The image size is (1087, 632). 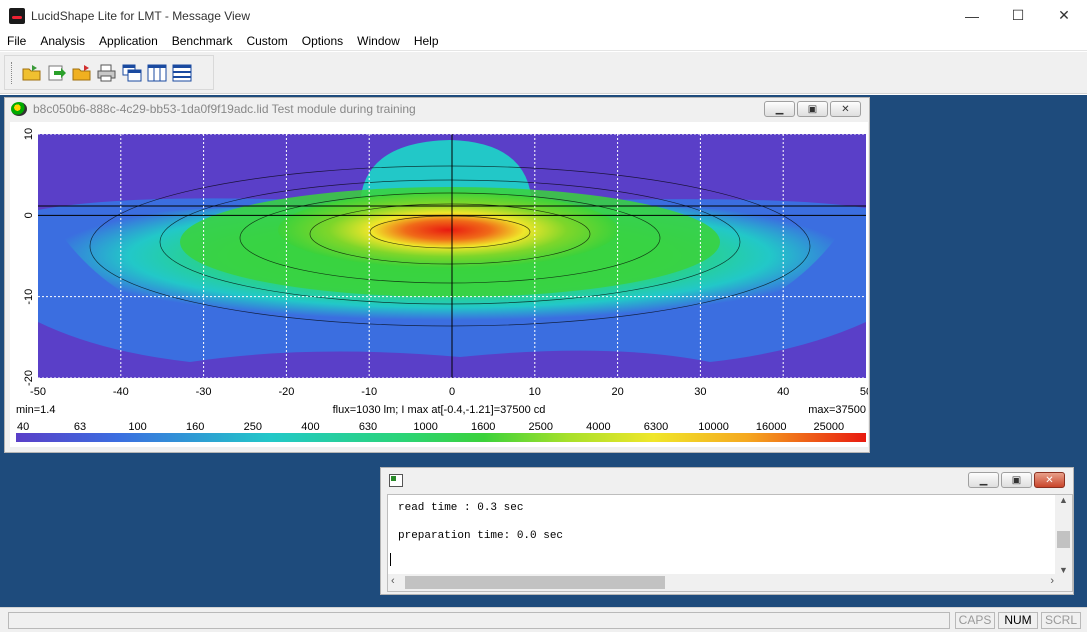 What do you see at coordinates (535, 392) in the screenshot?
I see `x-tick-label: 10` at bounding box center [535, 392].